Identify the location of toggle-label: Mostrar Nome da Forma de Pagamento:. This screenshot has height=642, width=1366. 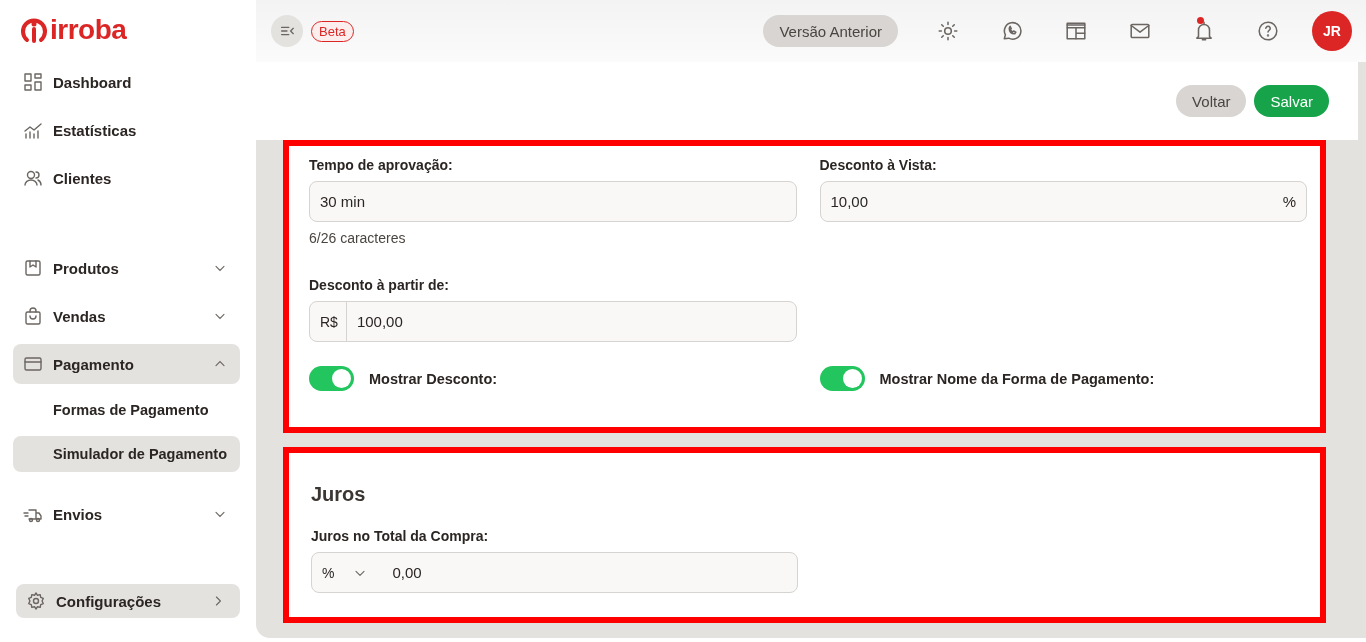
(1017, 378).